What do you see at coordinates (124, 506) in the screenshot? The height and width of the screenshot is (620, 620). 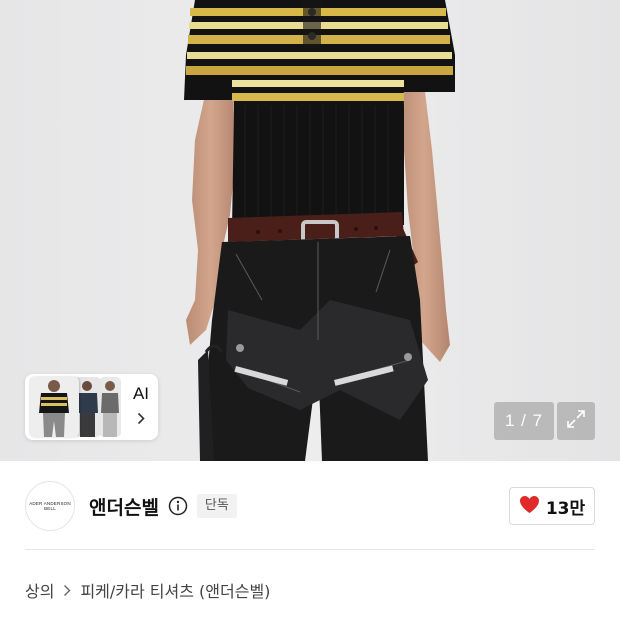 I see `brand-name: 앤더슨벨` at bounding box center [124, 506].